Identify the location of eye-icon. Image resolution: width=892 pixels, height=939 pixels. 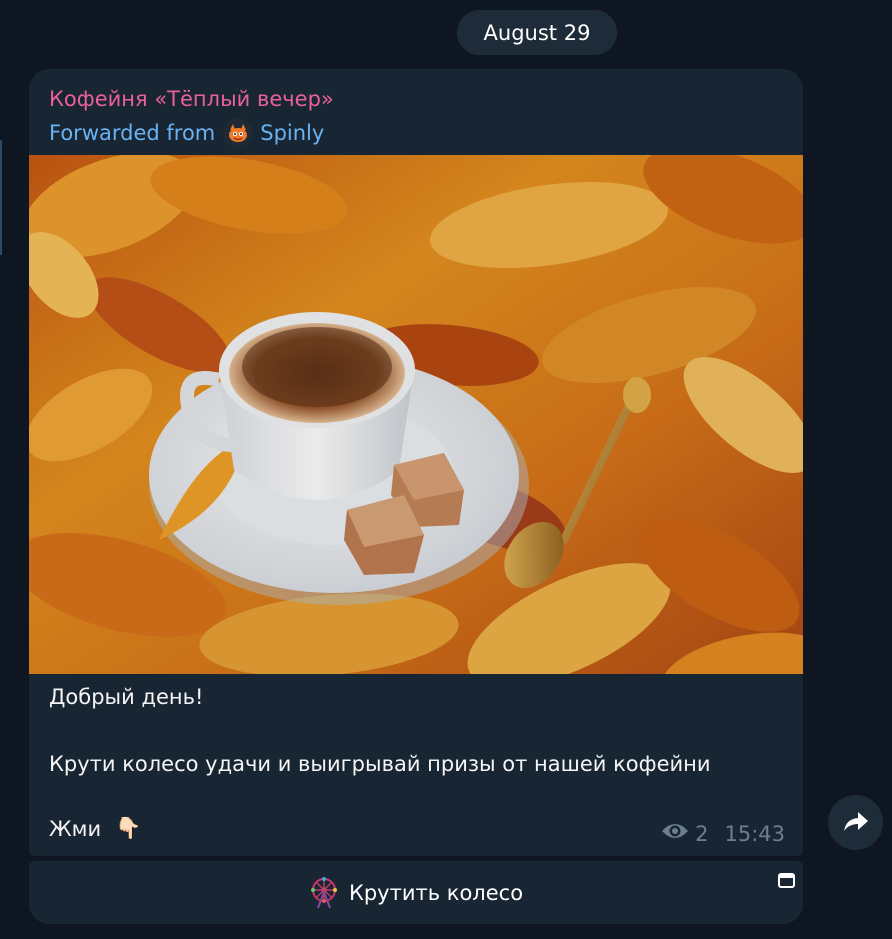
(675, 833).